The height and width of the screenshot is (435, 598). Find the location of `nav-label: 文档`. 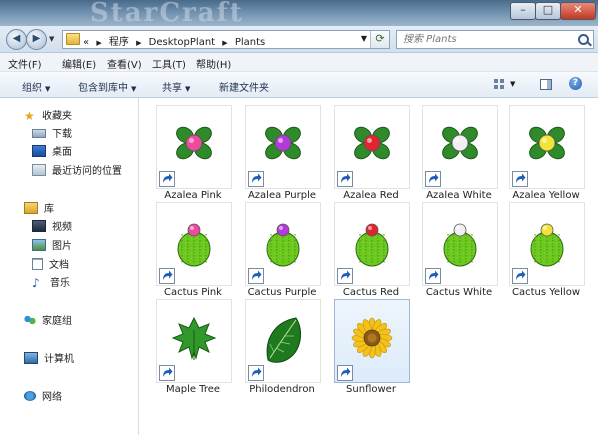

nav-label: 文档 is located at coordinates (59, 265).